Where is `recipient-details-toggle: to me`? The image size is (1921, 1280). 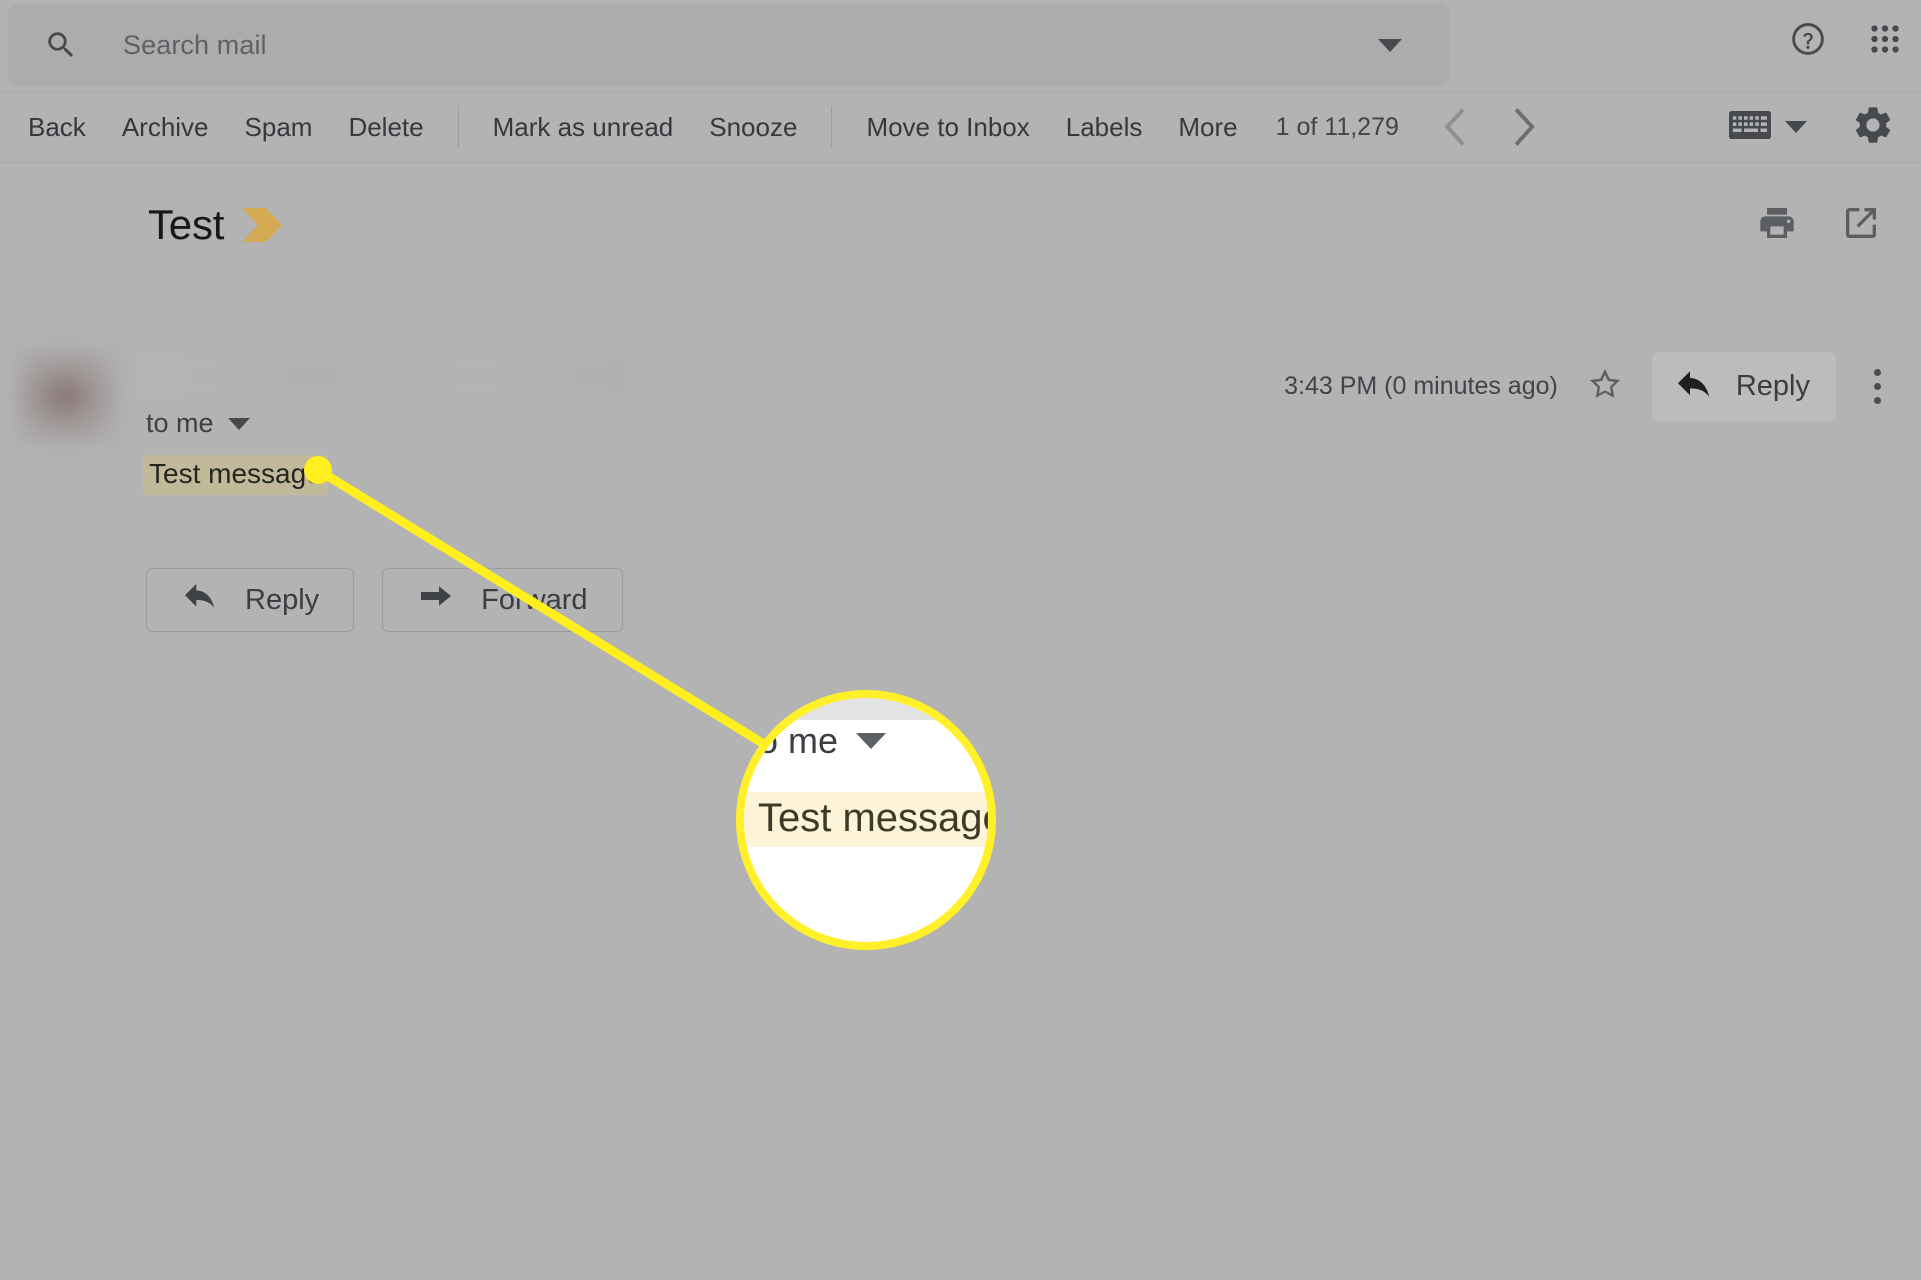
recipient-details-toggle: to me is located at coordinates (198, 423).